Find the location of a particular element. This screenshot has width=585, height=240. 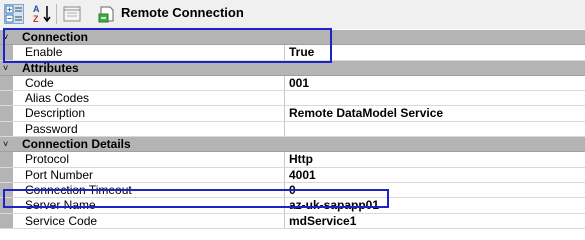

property-row: Port Number 4001 is located at coordinates (292, 175).